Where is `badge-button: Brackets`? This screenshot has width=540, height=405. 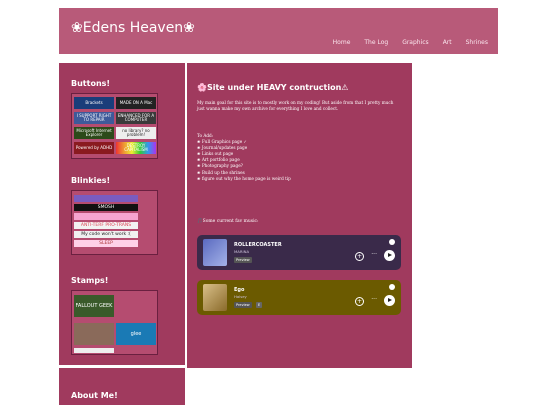
badge-button: Brackets is located at coordinates (94, 103).